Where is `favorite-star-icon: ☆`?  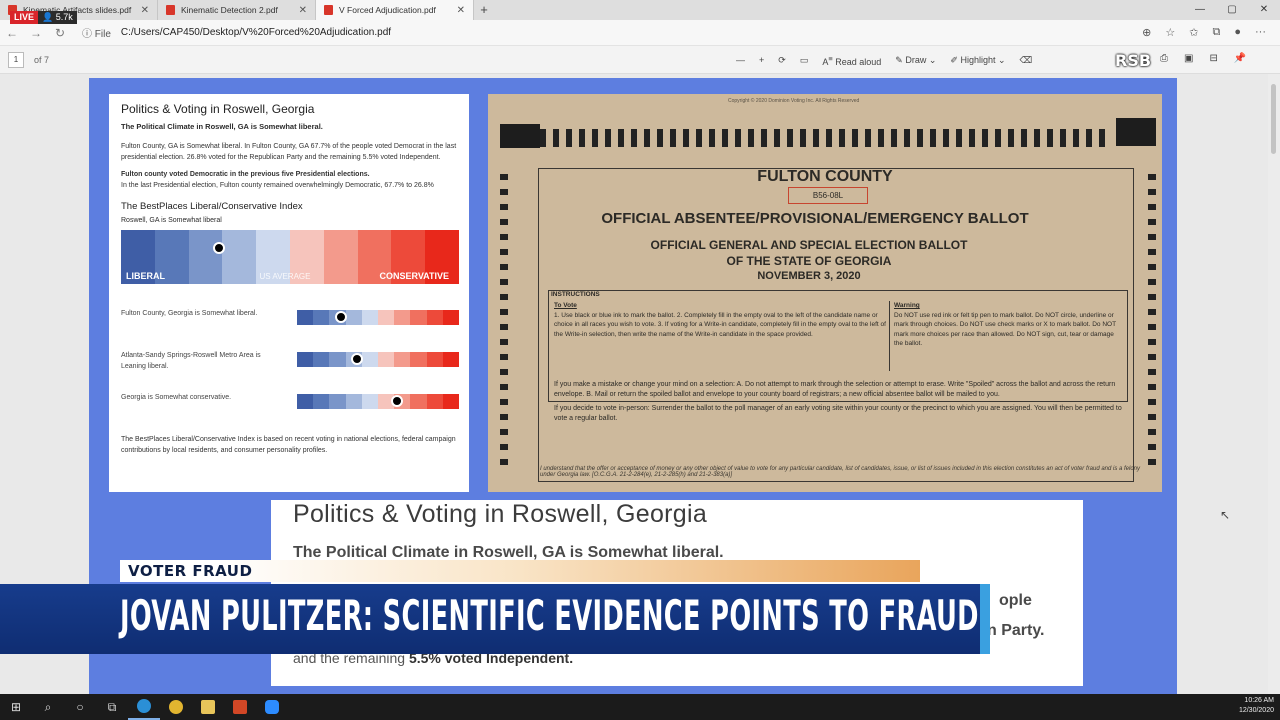 favorite-star-icon: ☆ is located at coordinates (1170, 32).